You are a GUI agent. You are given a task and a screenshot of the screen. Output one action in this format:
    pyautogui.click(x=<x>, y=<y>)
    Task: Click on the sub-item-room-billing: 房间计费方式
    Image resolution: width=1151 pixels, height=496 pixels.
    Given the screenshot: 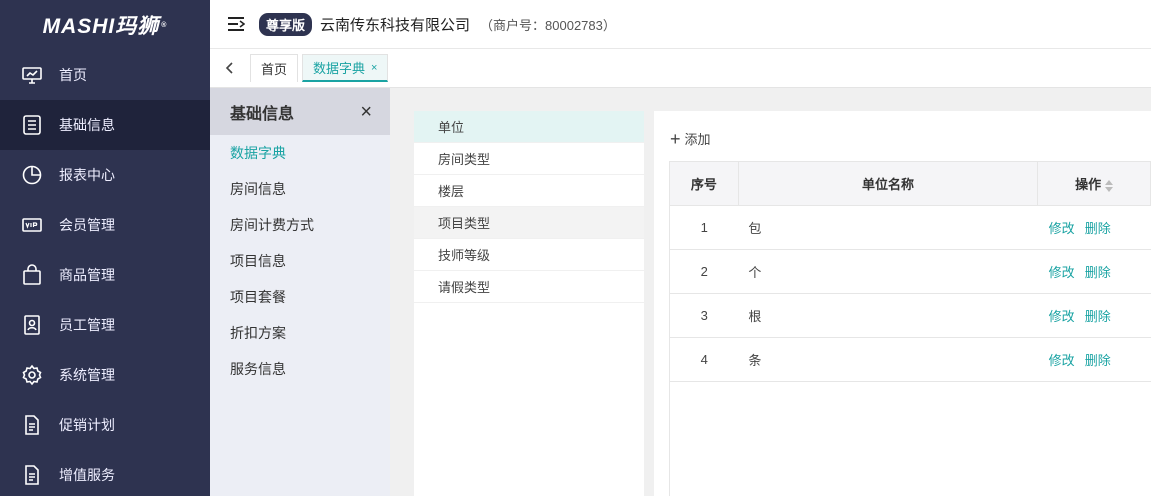 What is the action you would take?
    pyautogui.click(x=300, y=225)
    